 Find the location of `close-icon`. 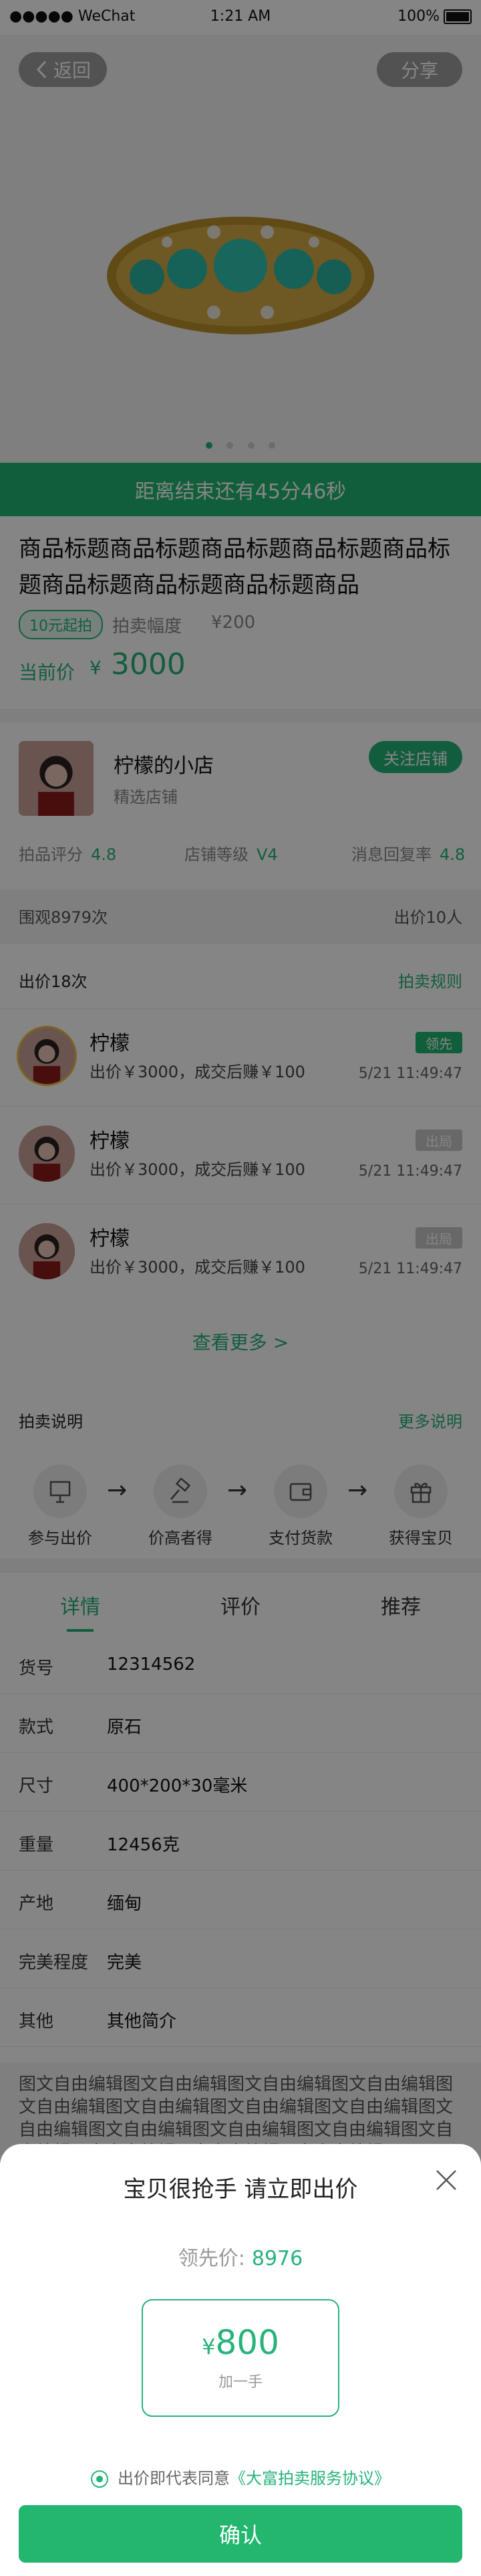

close-icon is located at coordinates (446, 2180).